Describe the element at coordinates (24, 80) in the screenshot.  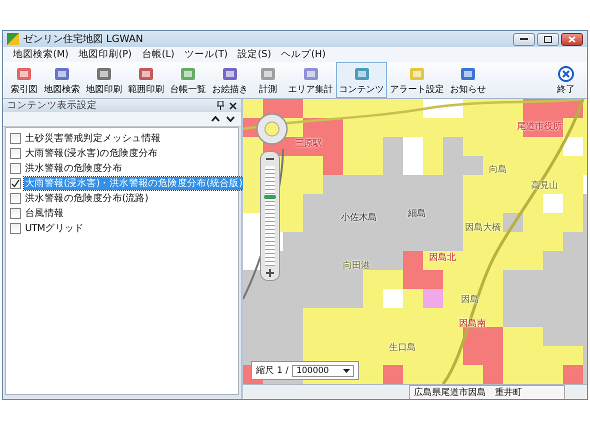
I see `toolbar-button: 索引図` at that location.